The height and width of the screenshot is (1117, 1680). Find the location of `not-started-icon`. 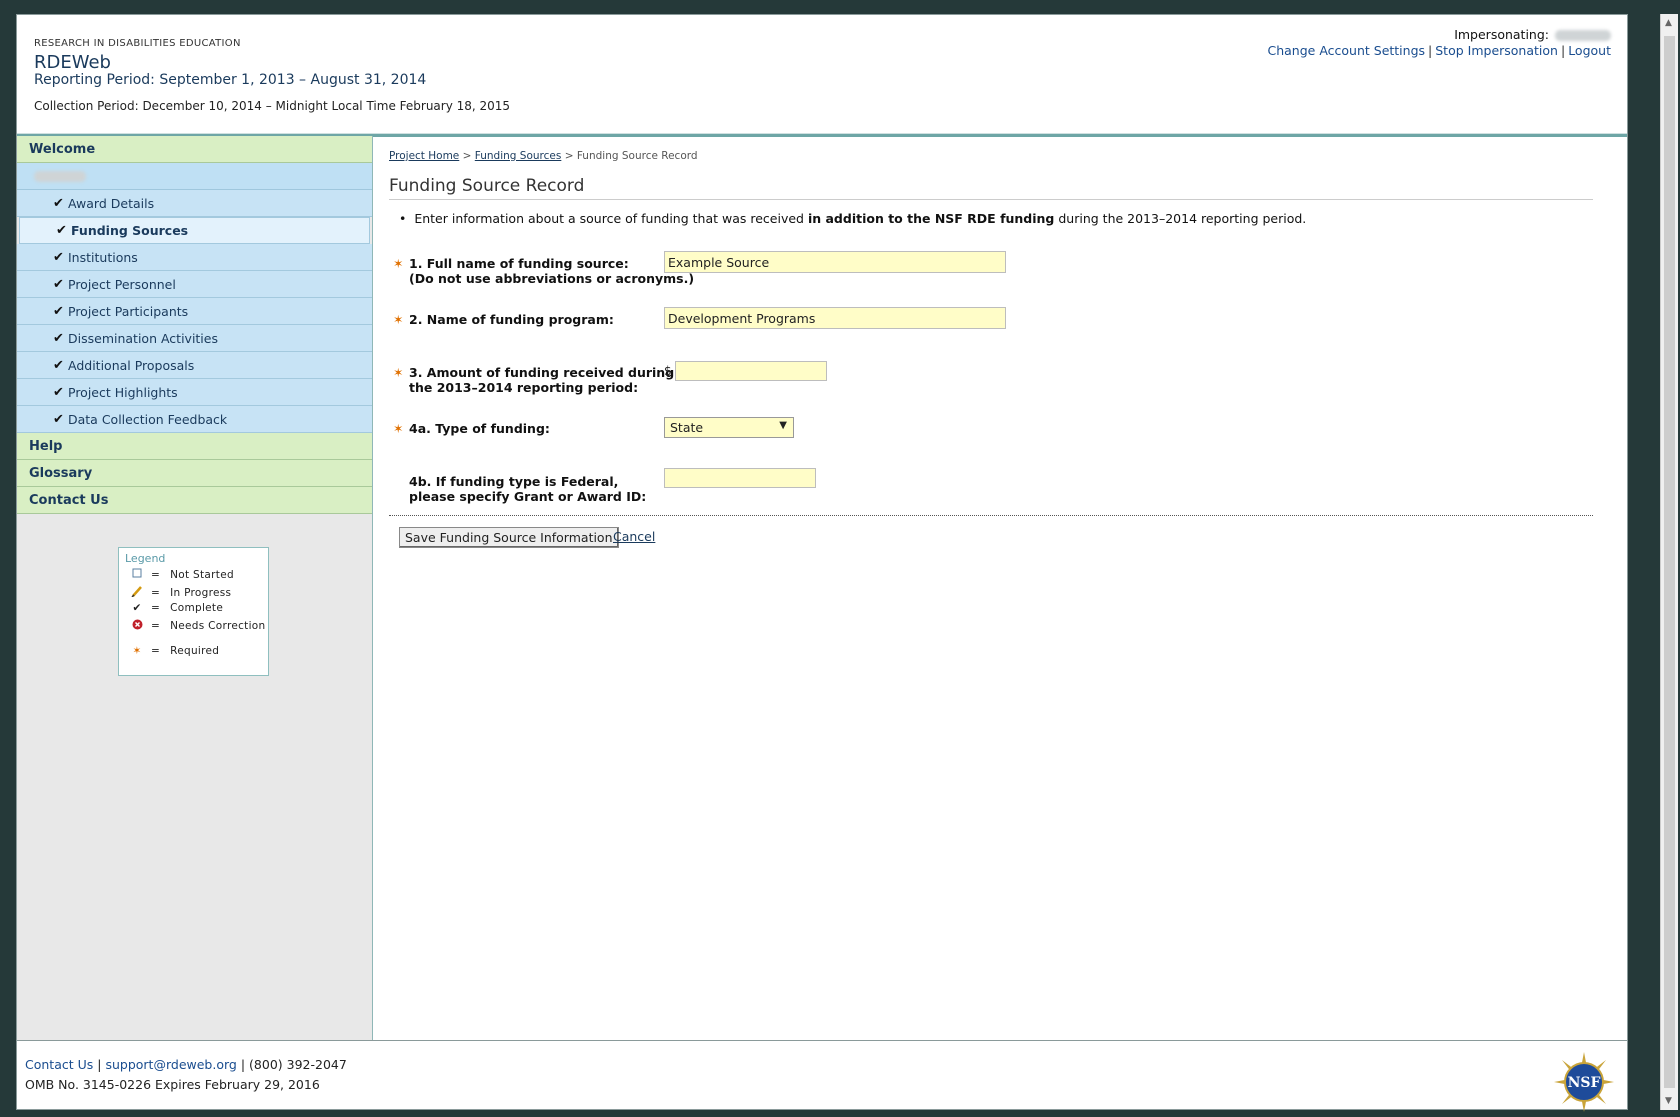

not-started-icon is located at coordinates (137, 574).